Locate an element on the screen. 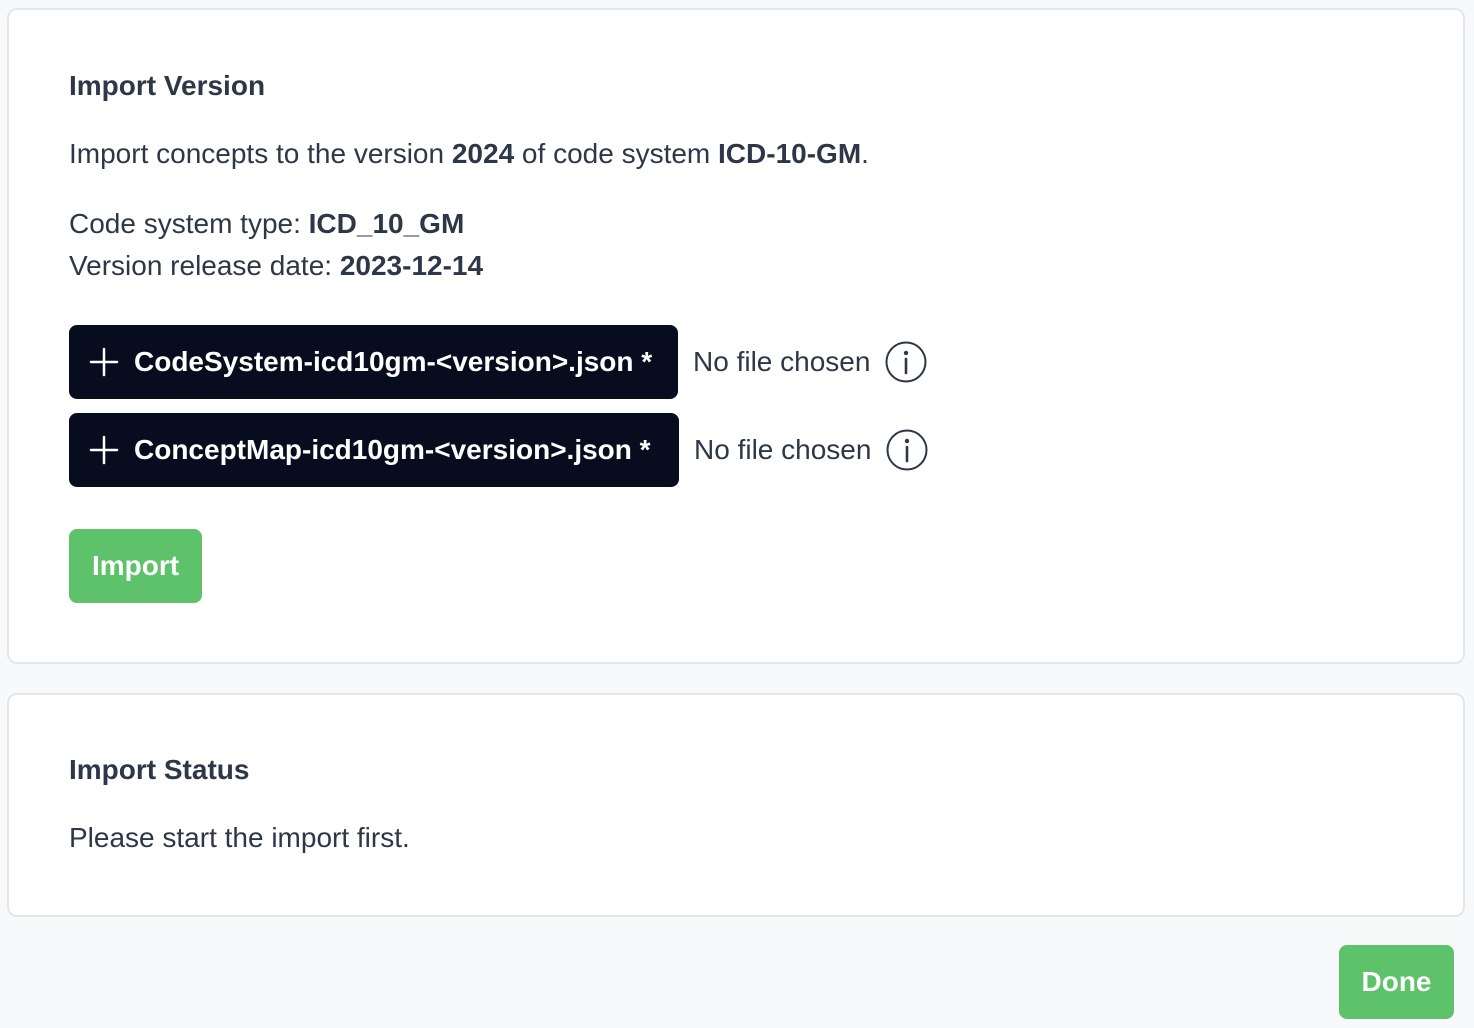 This screenshot has height=1028, width=1474. release-date-label: Version release date: is located at coordinates (204, 265).